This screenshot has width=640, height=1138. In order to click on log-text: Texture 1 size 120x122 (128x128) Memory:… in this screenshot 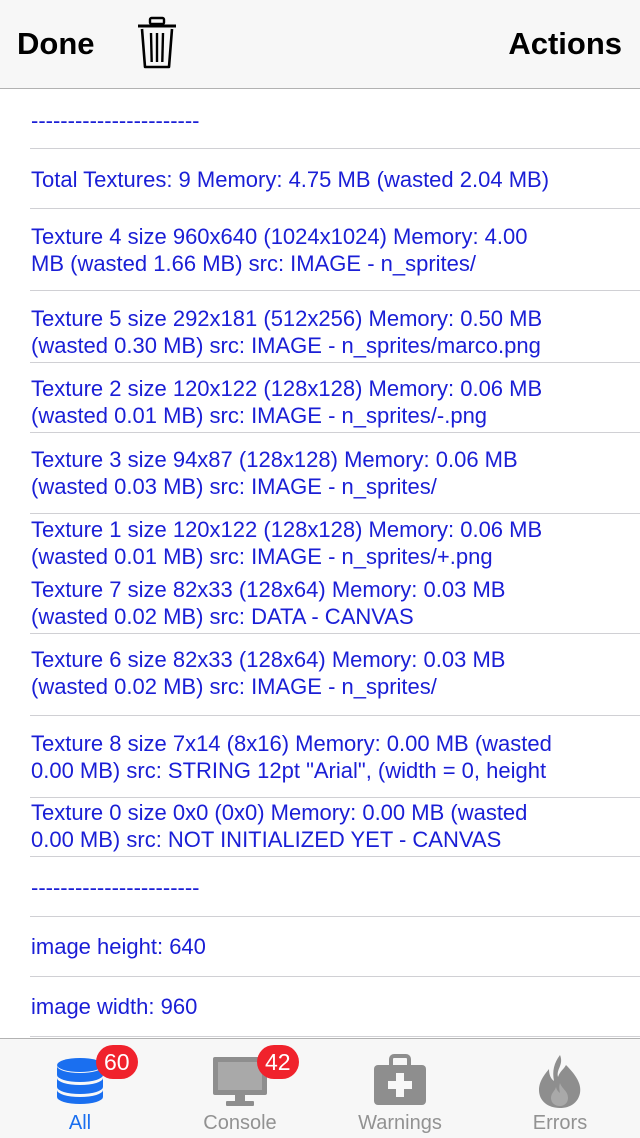, I will do `click(287, 543)`.